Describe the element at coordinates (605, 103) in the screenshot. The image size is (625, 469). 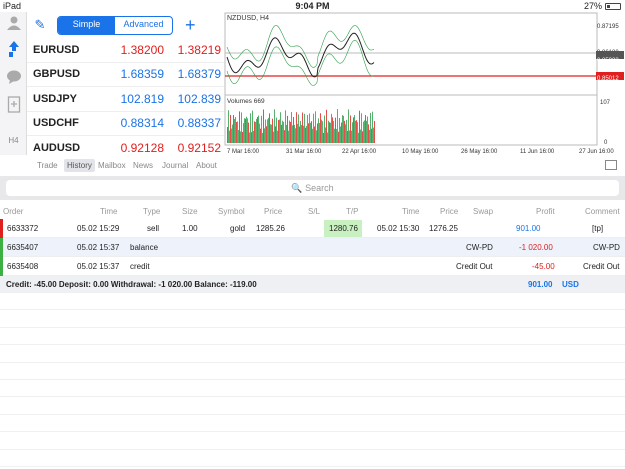
I see `volume-axis-label: 107` at that location.